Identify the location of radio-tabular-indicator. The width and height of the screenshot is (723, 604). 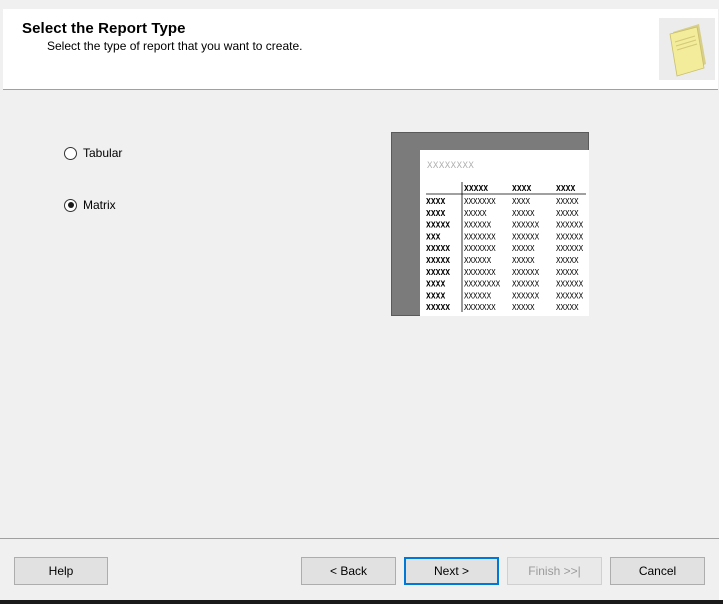
(70, 153).